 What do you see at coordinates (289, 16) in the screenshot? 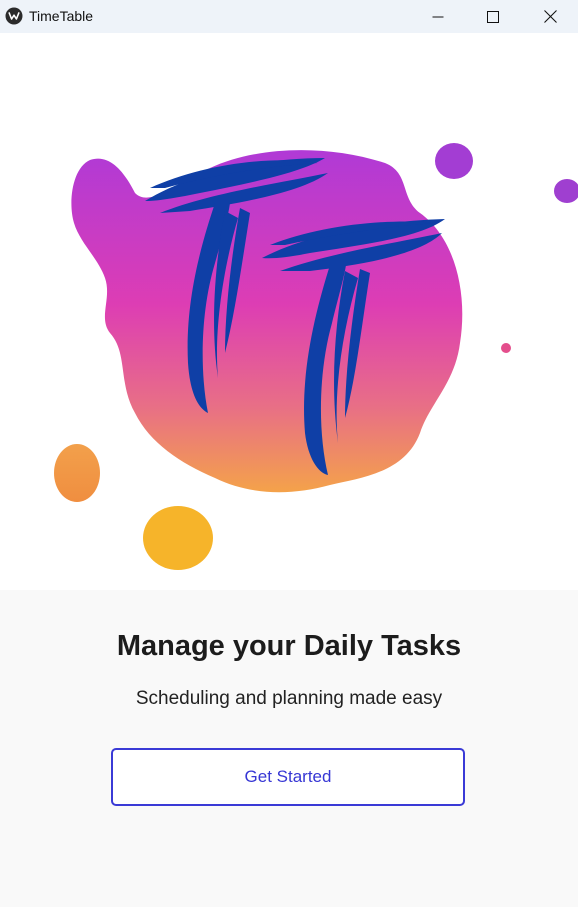
I see `title-bar: TimeTable` at bounding box center [289, 16].